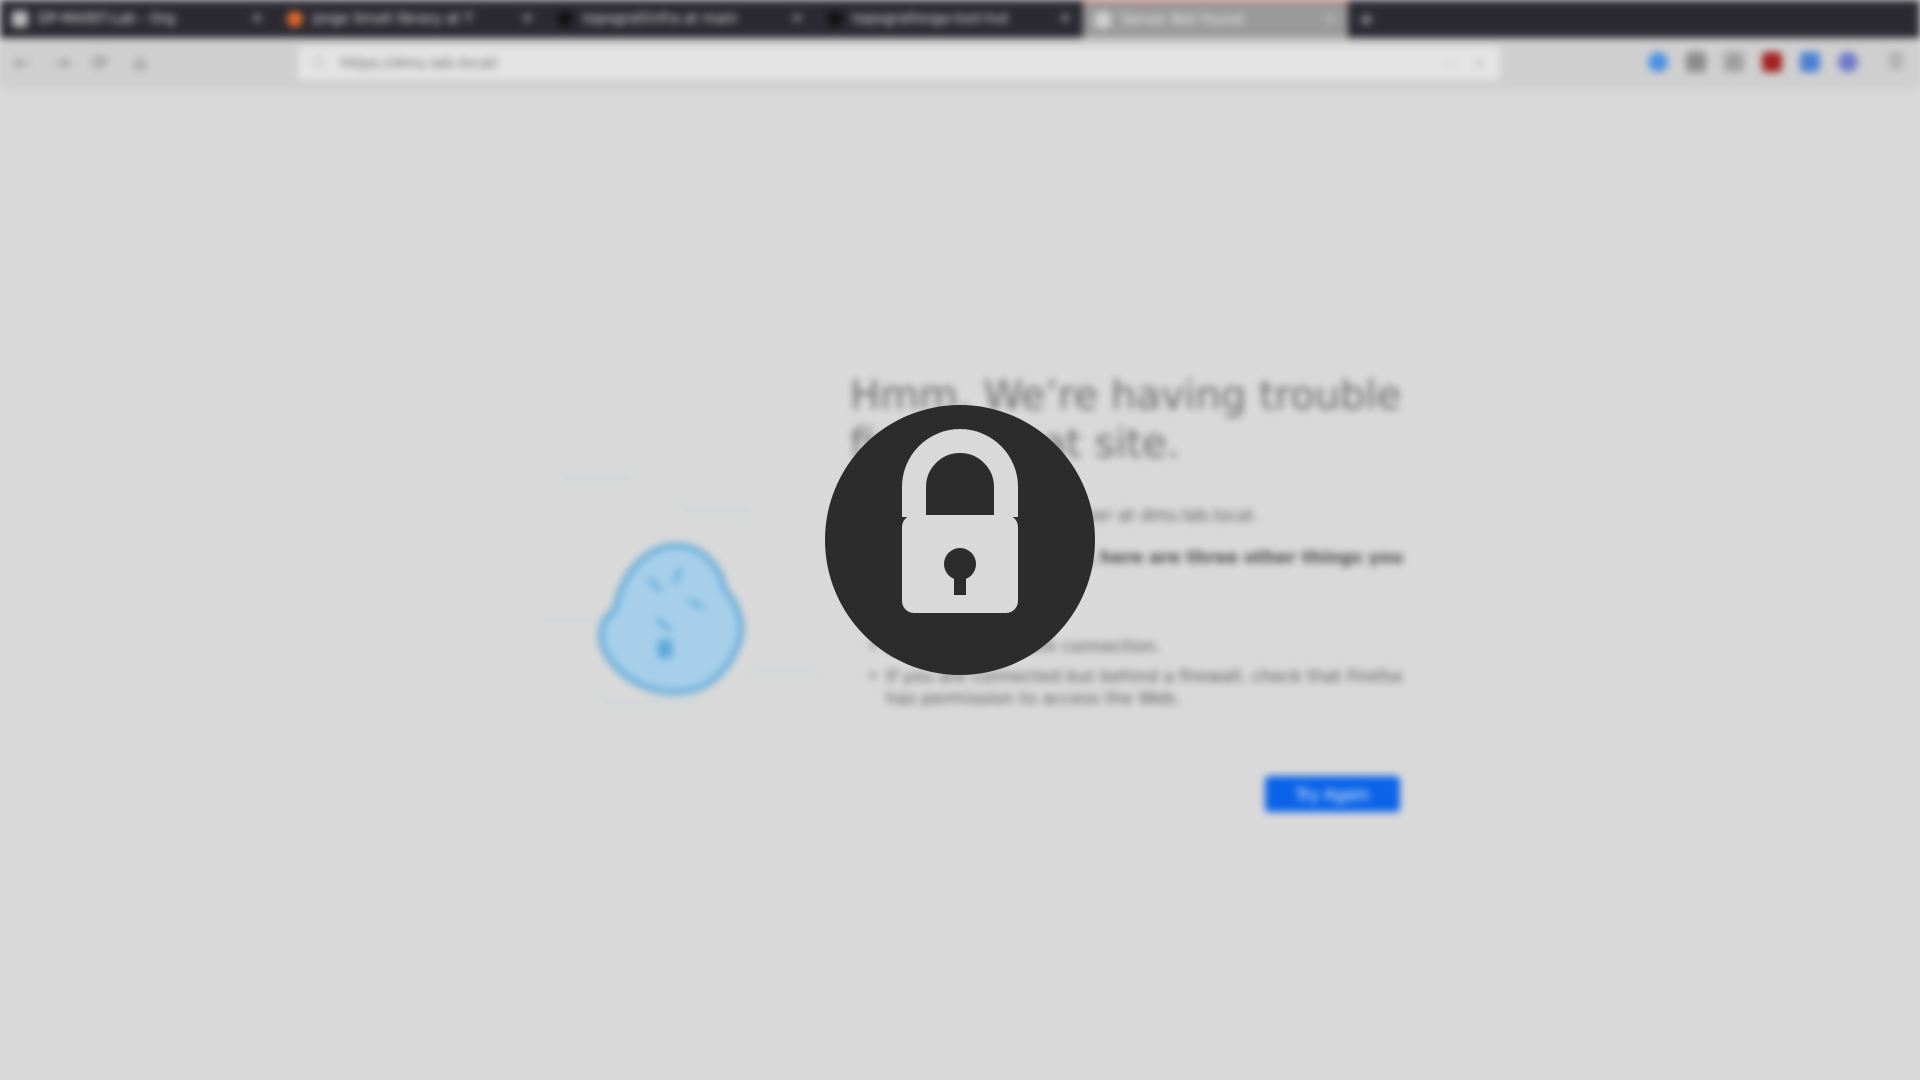 The width and height of the screenshot is (1920, 1080). What do you see at coordinates (393, 19) in the screenshot?
I see `tab-title: Jorge Small library at T` at bounding box center [393, 19].